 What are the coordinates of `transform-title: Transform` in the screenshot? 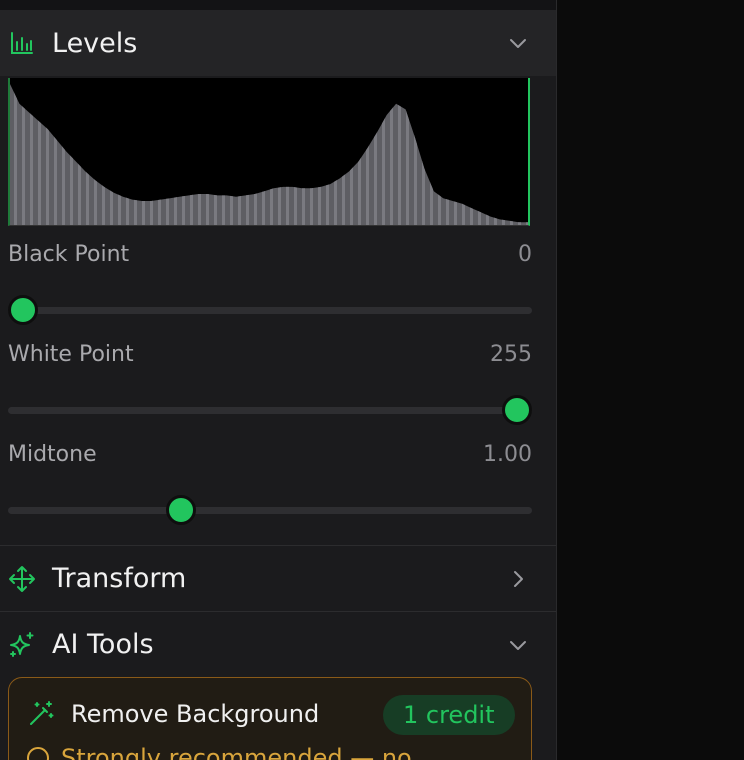 It's located at (119, 578).